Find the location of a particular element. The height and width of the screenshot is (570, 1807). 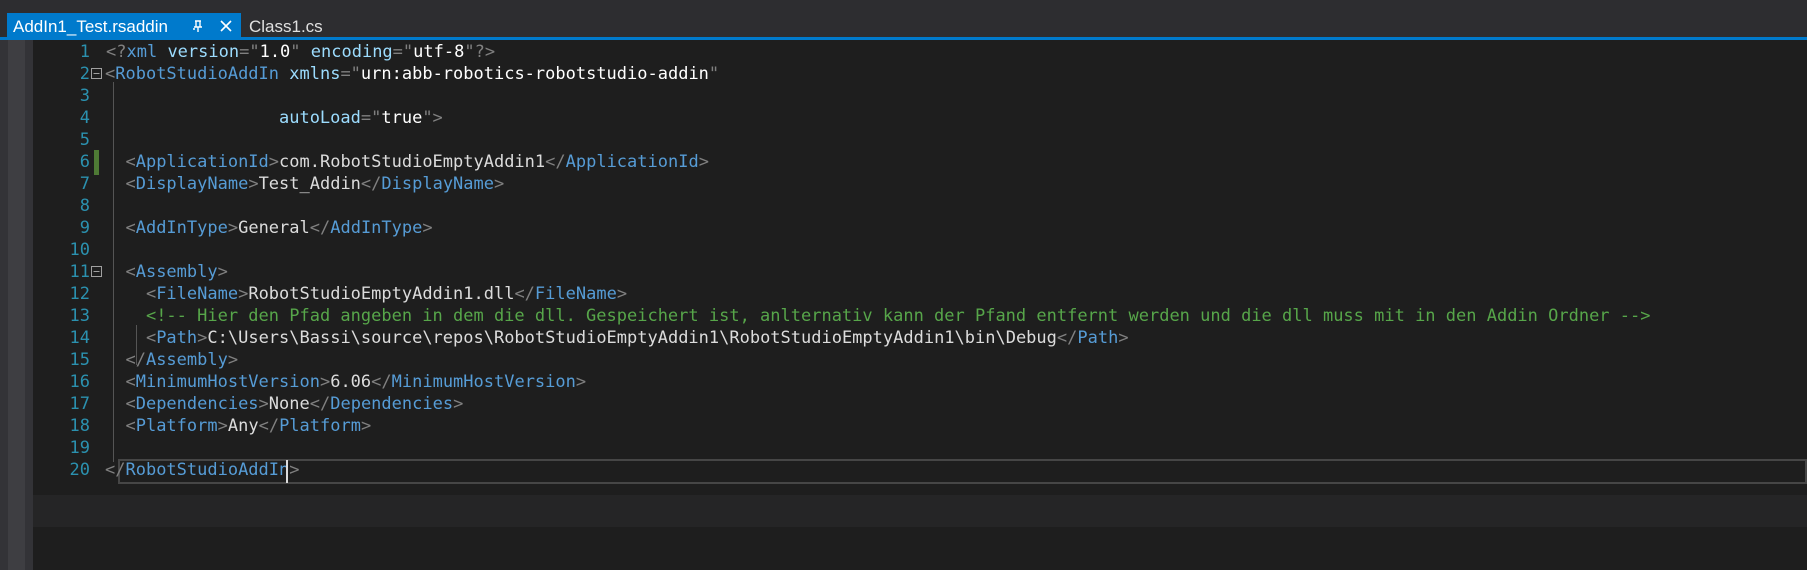

document-tab-strip: AddIn1_Test.rsaddin Class1.cs is located at coordinates (903, 20).